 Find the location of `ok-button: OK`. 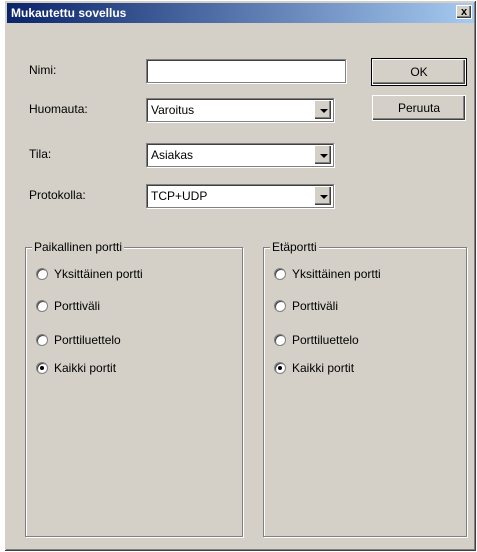

ok-button: OK is located at coordinates (419, 72).